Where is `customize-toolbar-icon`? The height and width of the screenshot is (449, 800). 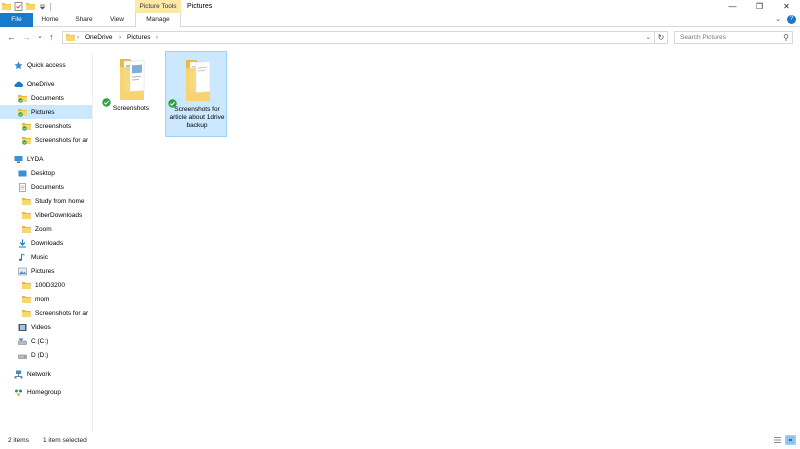
customize-toolbar-icon is located at coordinates (42, 6).